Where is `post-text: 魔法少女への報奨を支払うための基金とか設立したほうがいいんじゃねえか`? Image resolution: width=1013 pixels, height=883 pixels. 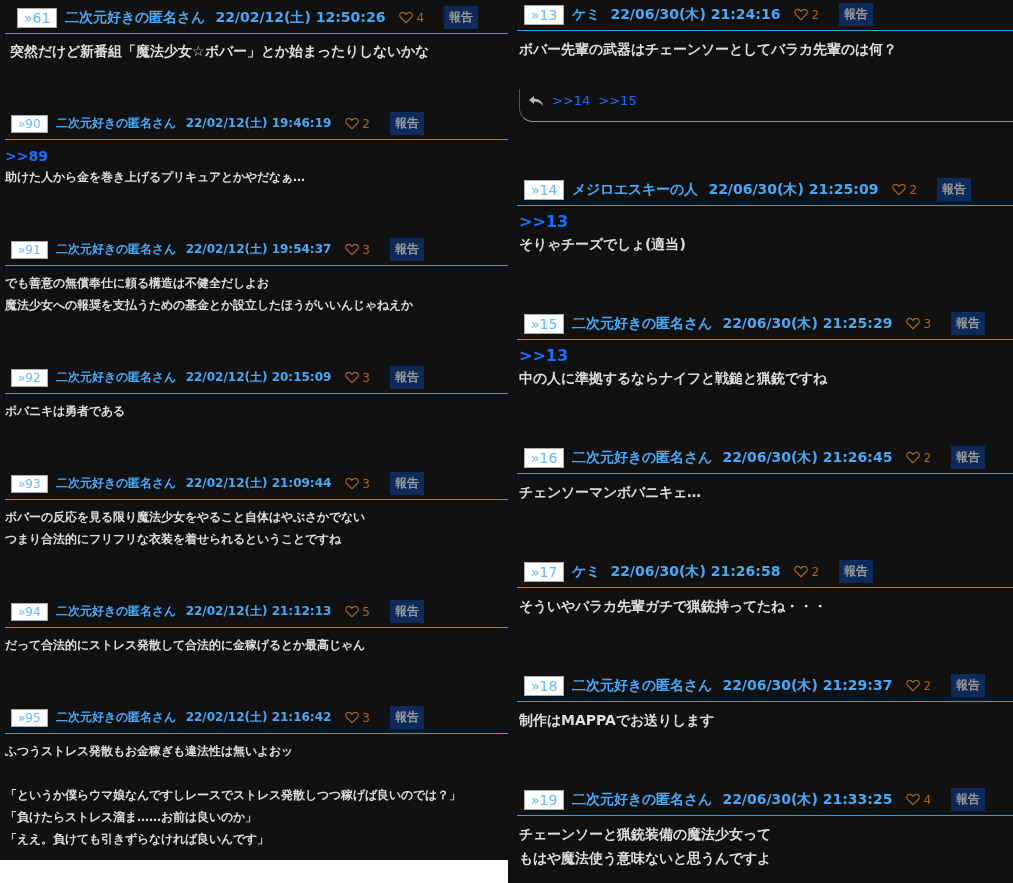 post-text: 魔法少女への報奨を支払うための基金とか設立したほうがいいんじゃねえか is located at coordinates (209, 305).